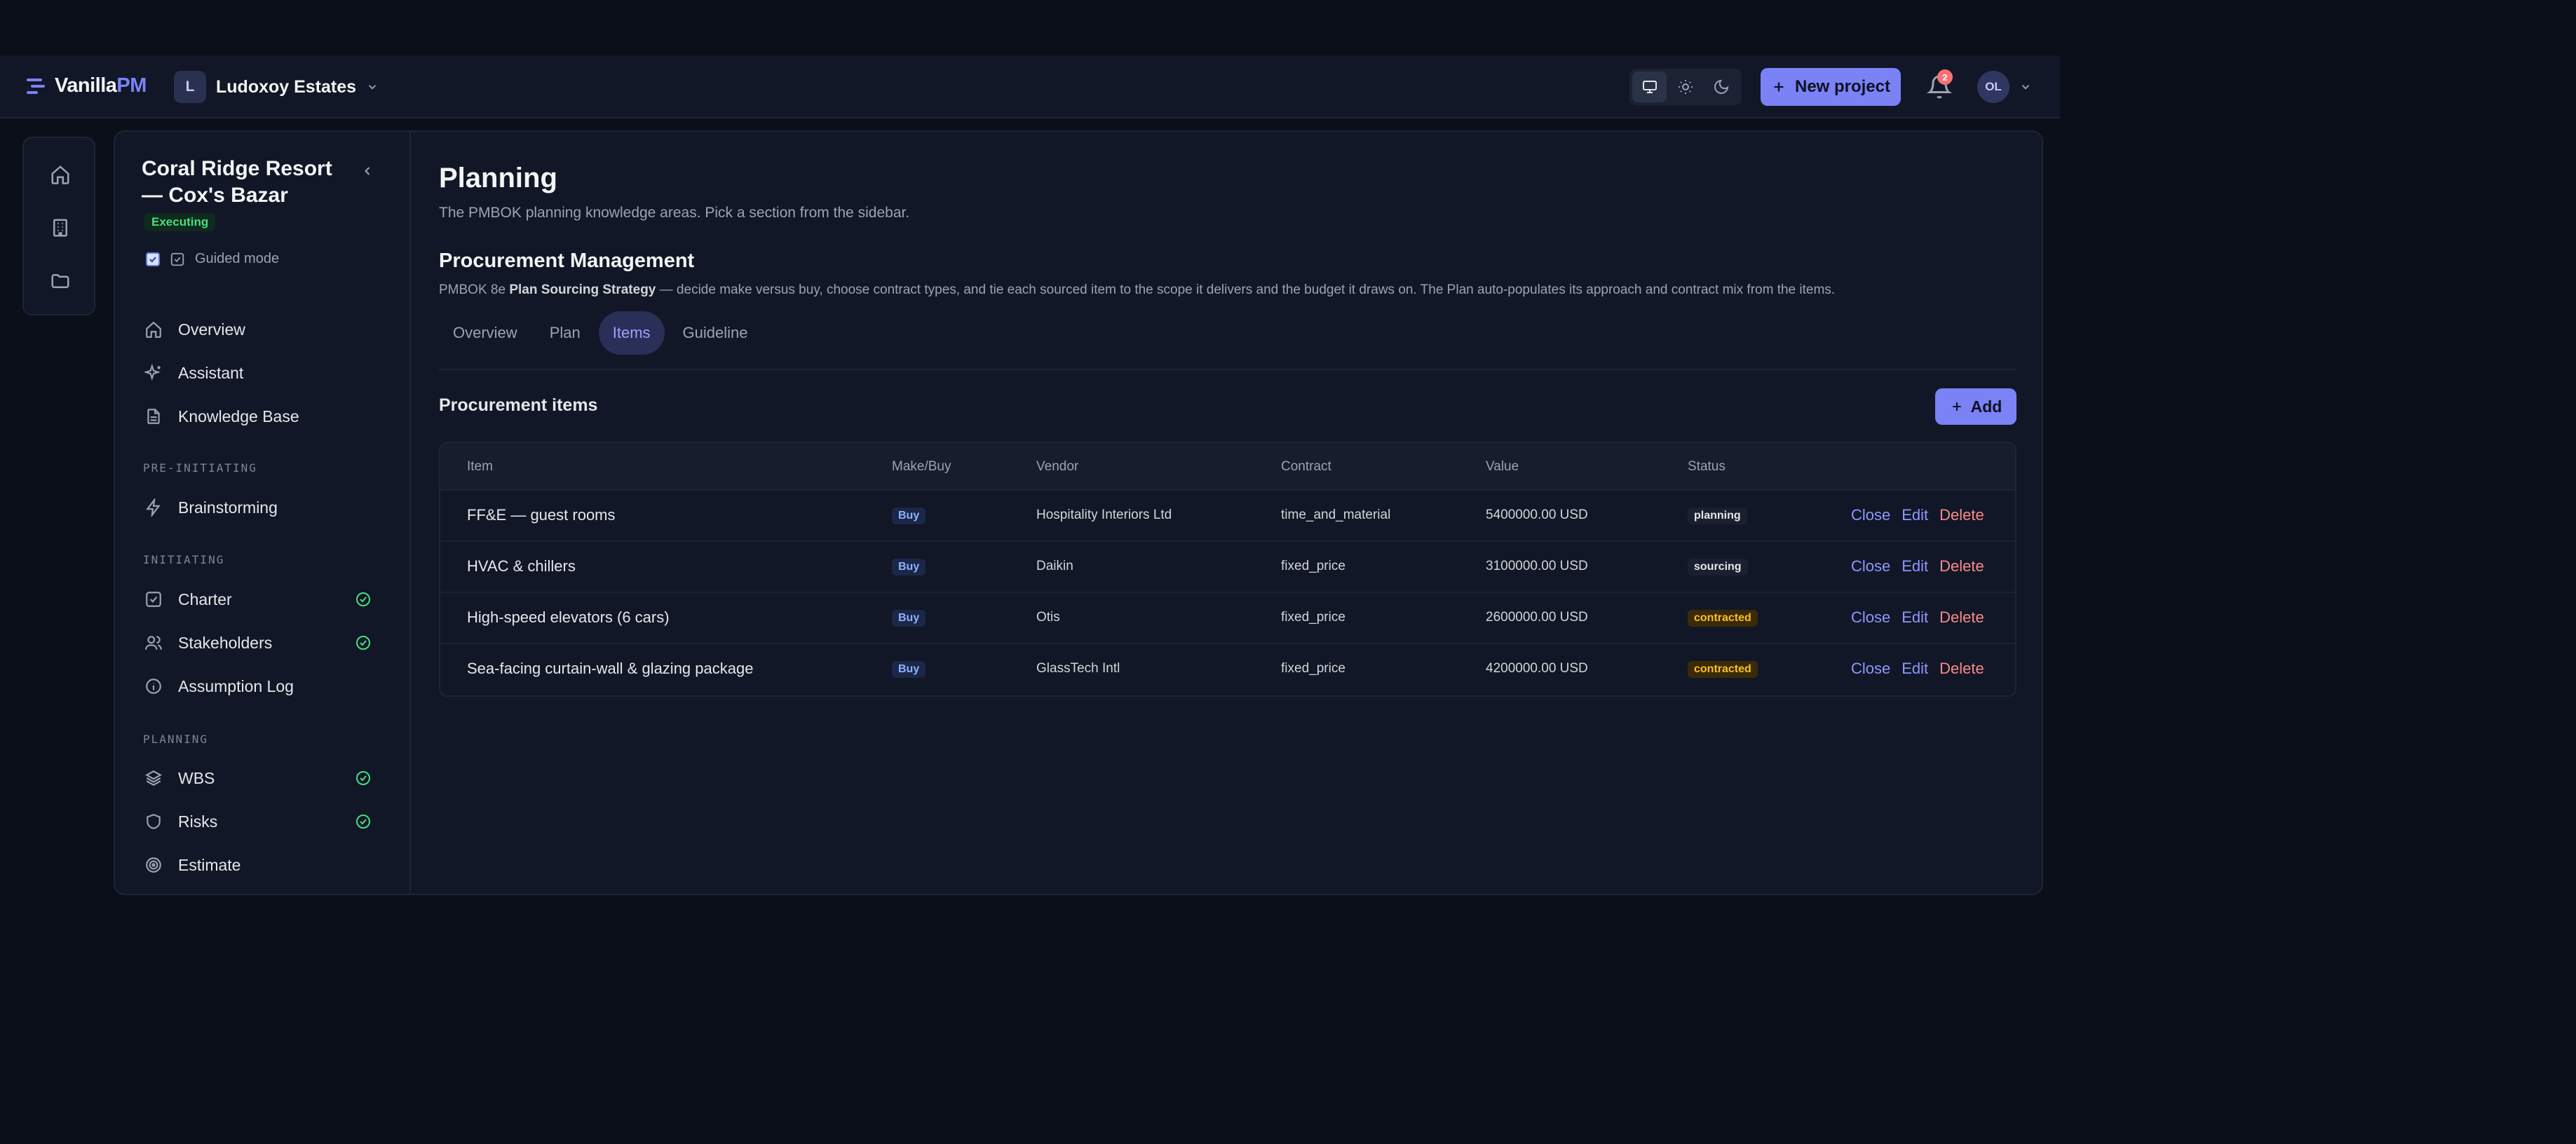  What do you see at coordinates (177, 259) in the screenshot?
I see `checkbox-icon` at bounding box center [177, 259].